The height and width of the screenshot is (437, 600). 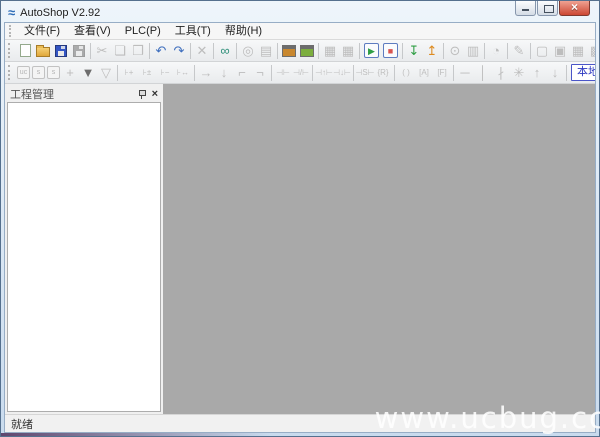 I want to click on pin-icon, so click(x=141, y=94).